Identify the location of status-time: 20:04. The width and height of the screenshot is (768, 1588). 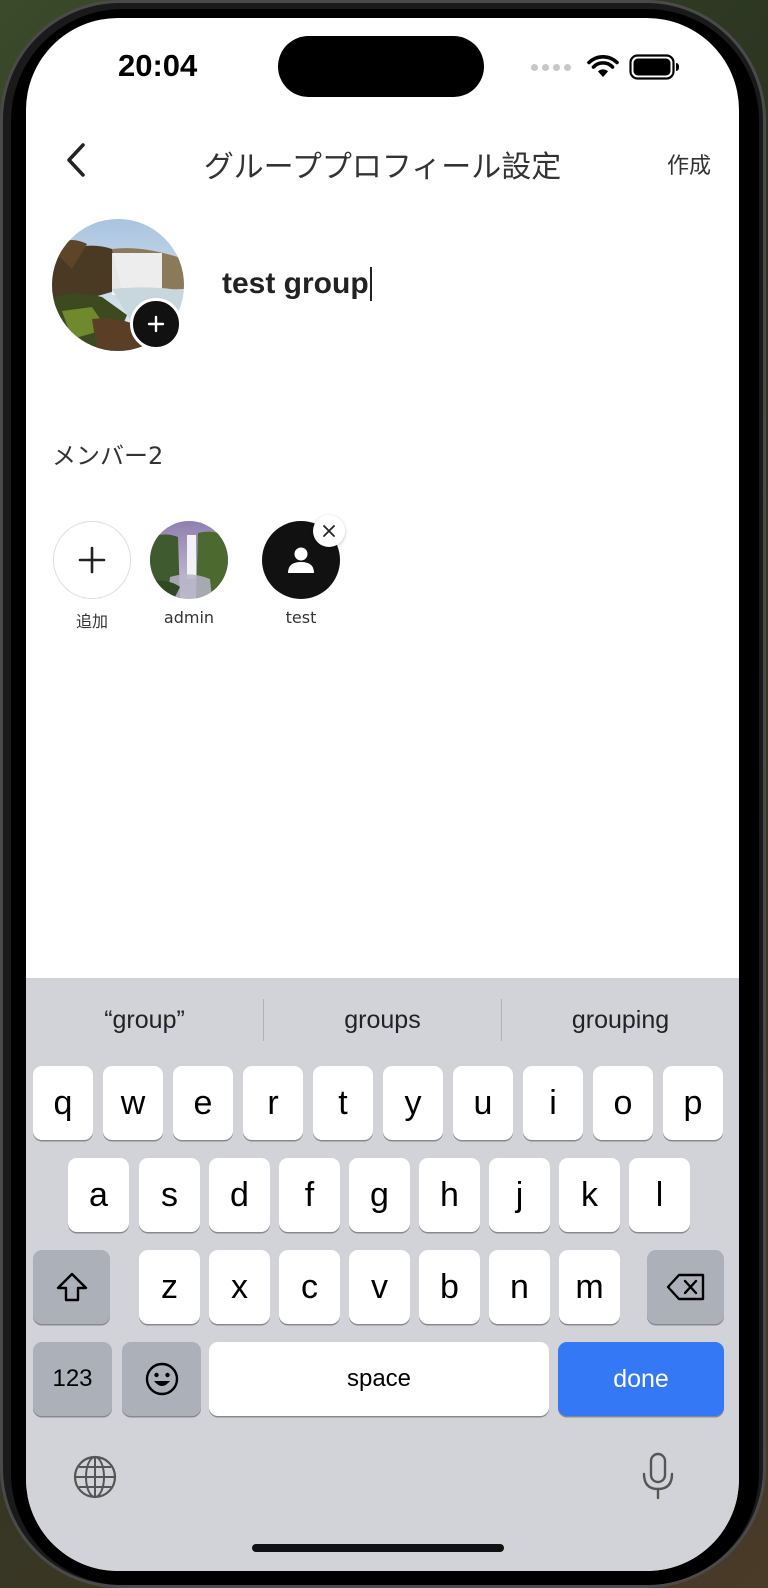
(158, 65).